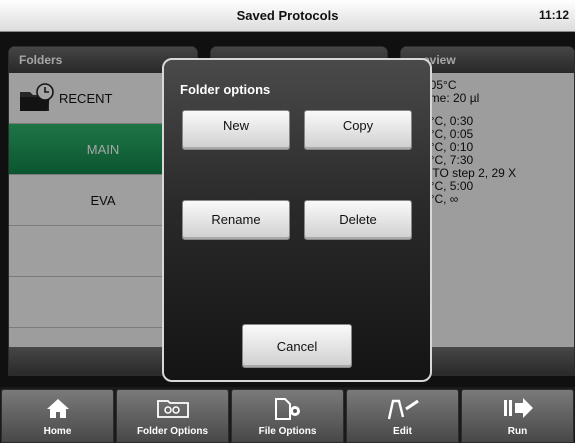  I want to click on delete-button: Delete, so click(358, 220).